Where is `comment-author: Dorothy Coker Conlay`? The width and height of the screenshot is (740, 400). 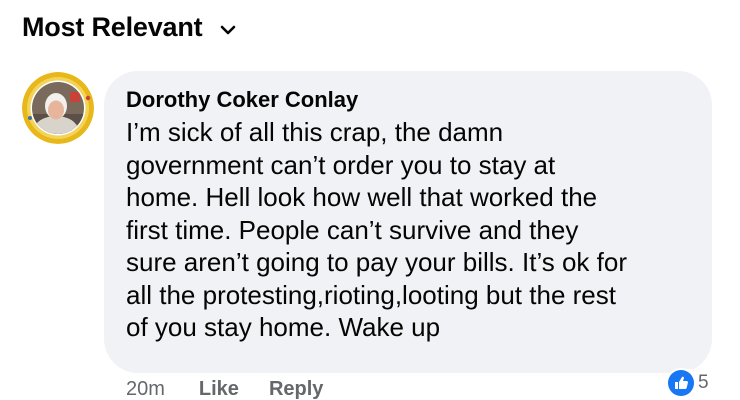 comment-author: Dorothy Coker Conlay is located at coordinates (242, 100).